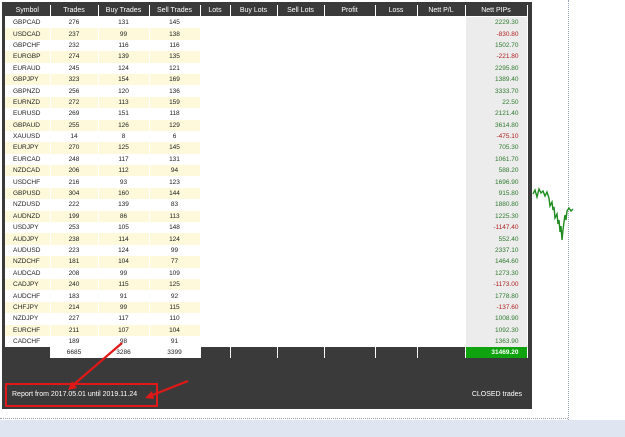 This screenshot has width=625, height=437. What do you see at coordinates (175, 11) in the screenshot?
I see `column-header-sell-trades: Sell Trades` at bounding box center [175, 11].